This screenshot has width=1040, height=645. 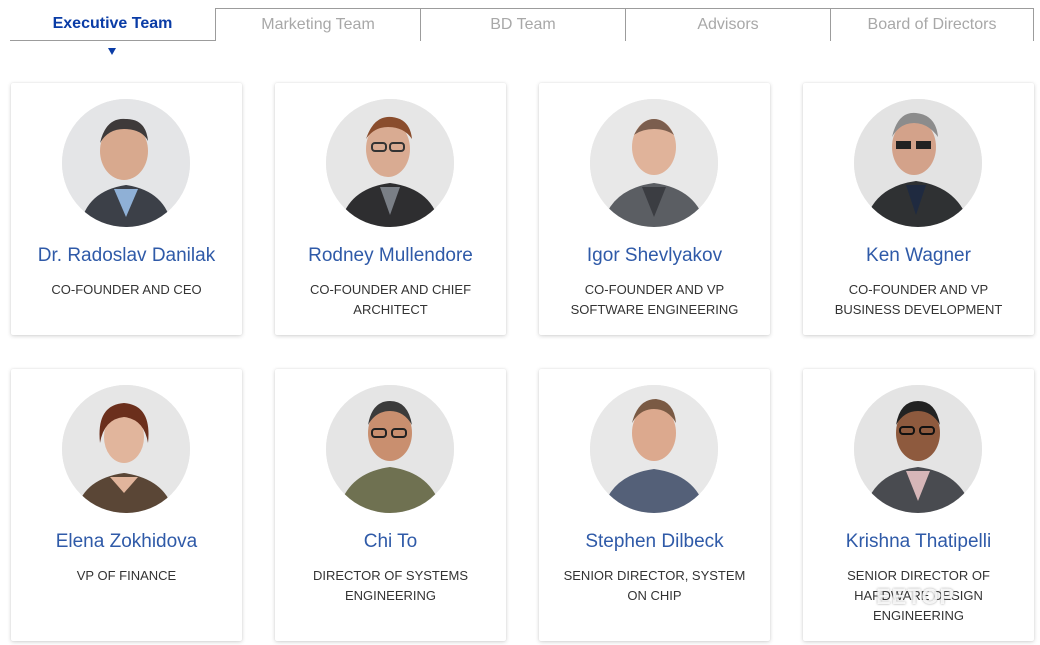 What do you see at coordinates (317, 24) in the screenshot?
I see `tab-marketing-team: Marketing Team` at bounding box center [317, 24].